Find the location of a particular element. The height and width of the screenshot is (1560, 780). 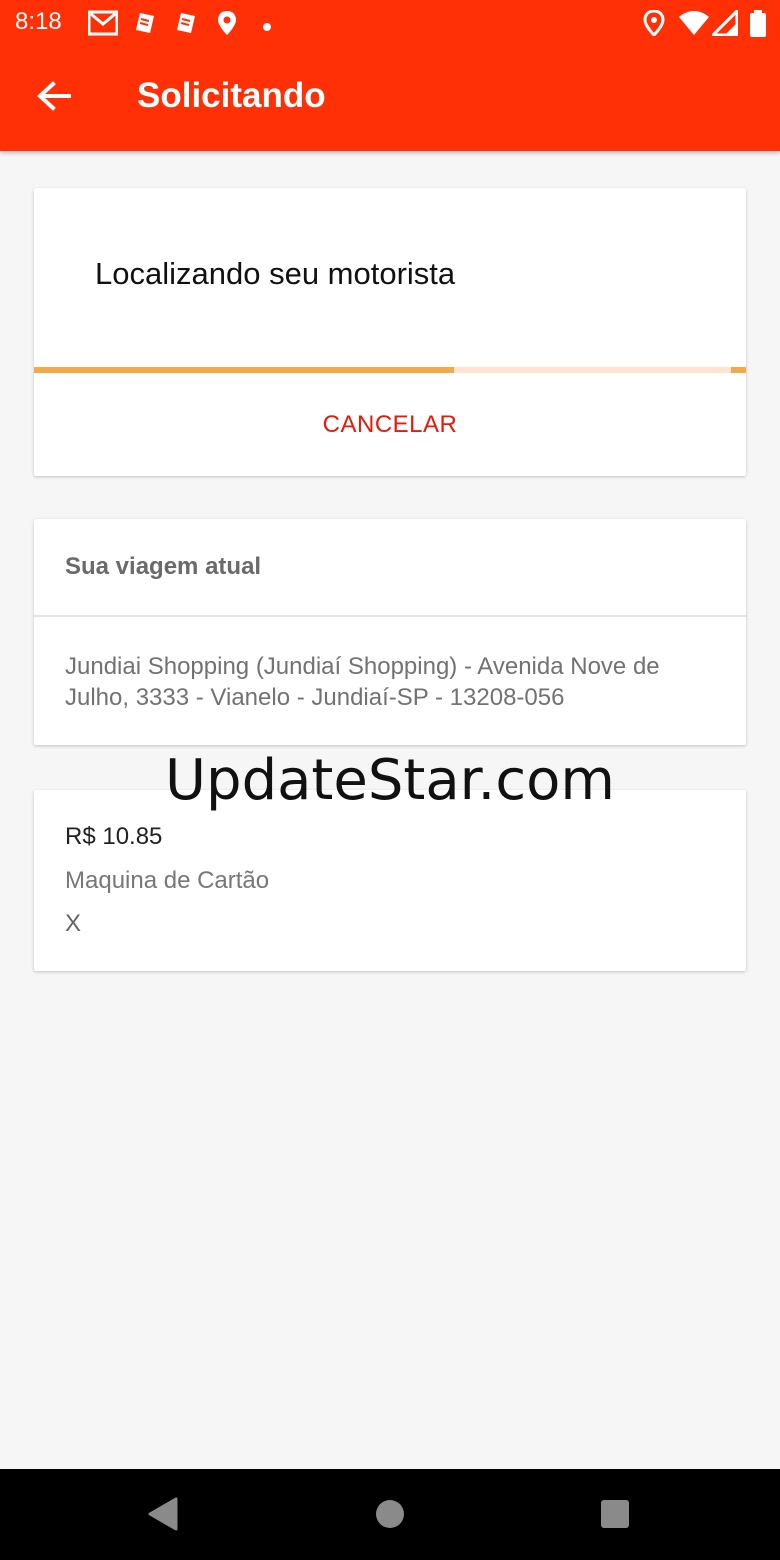

navigation-bar is located at coordinates (390, 1514).